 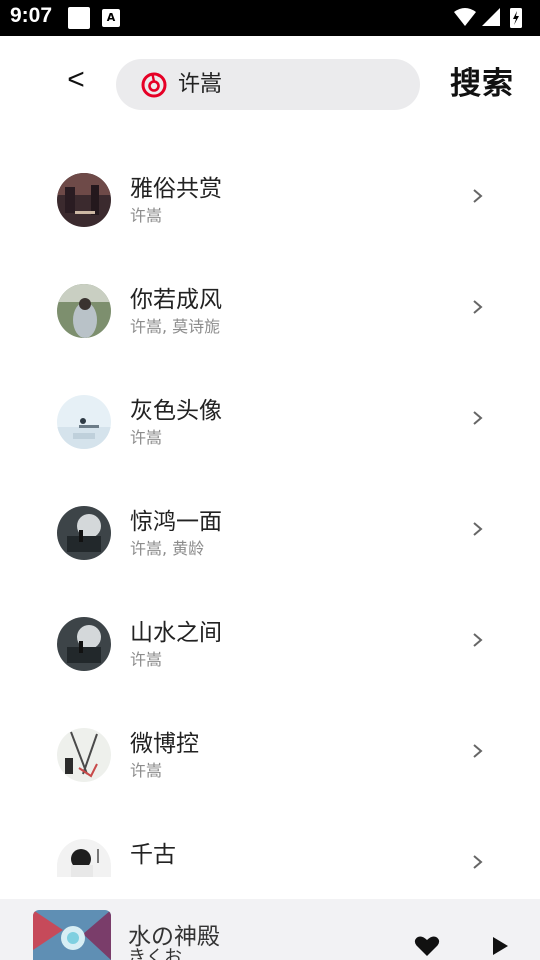 I want to click on result-row: 千古, so click(x=270, y=853).